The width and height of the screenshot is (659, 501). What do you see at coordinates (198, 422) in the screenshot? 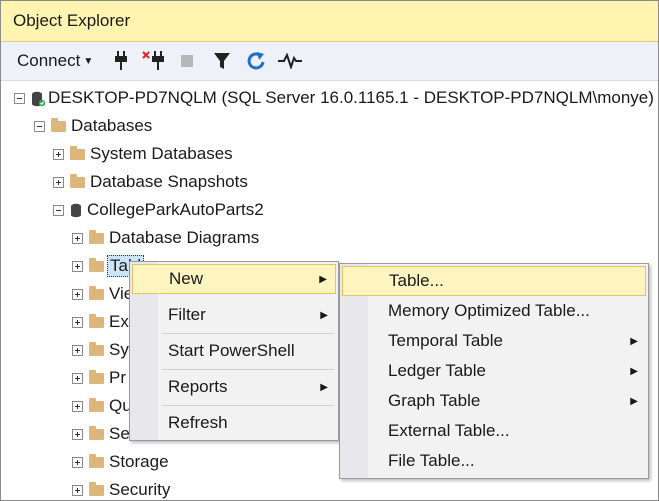
I see `menu-item-label: Refresh` at bounding box center [198, 422].